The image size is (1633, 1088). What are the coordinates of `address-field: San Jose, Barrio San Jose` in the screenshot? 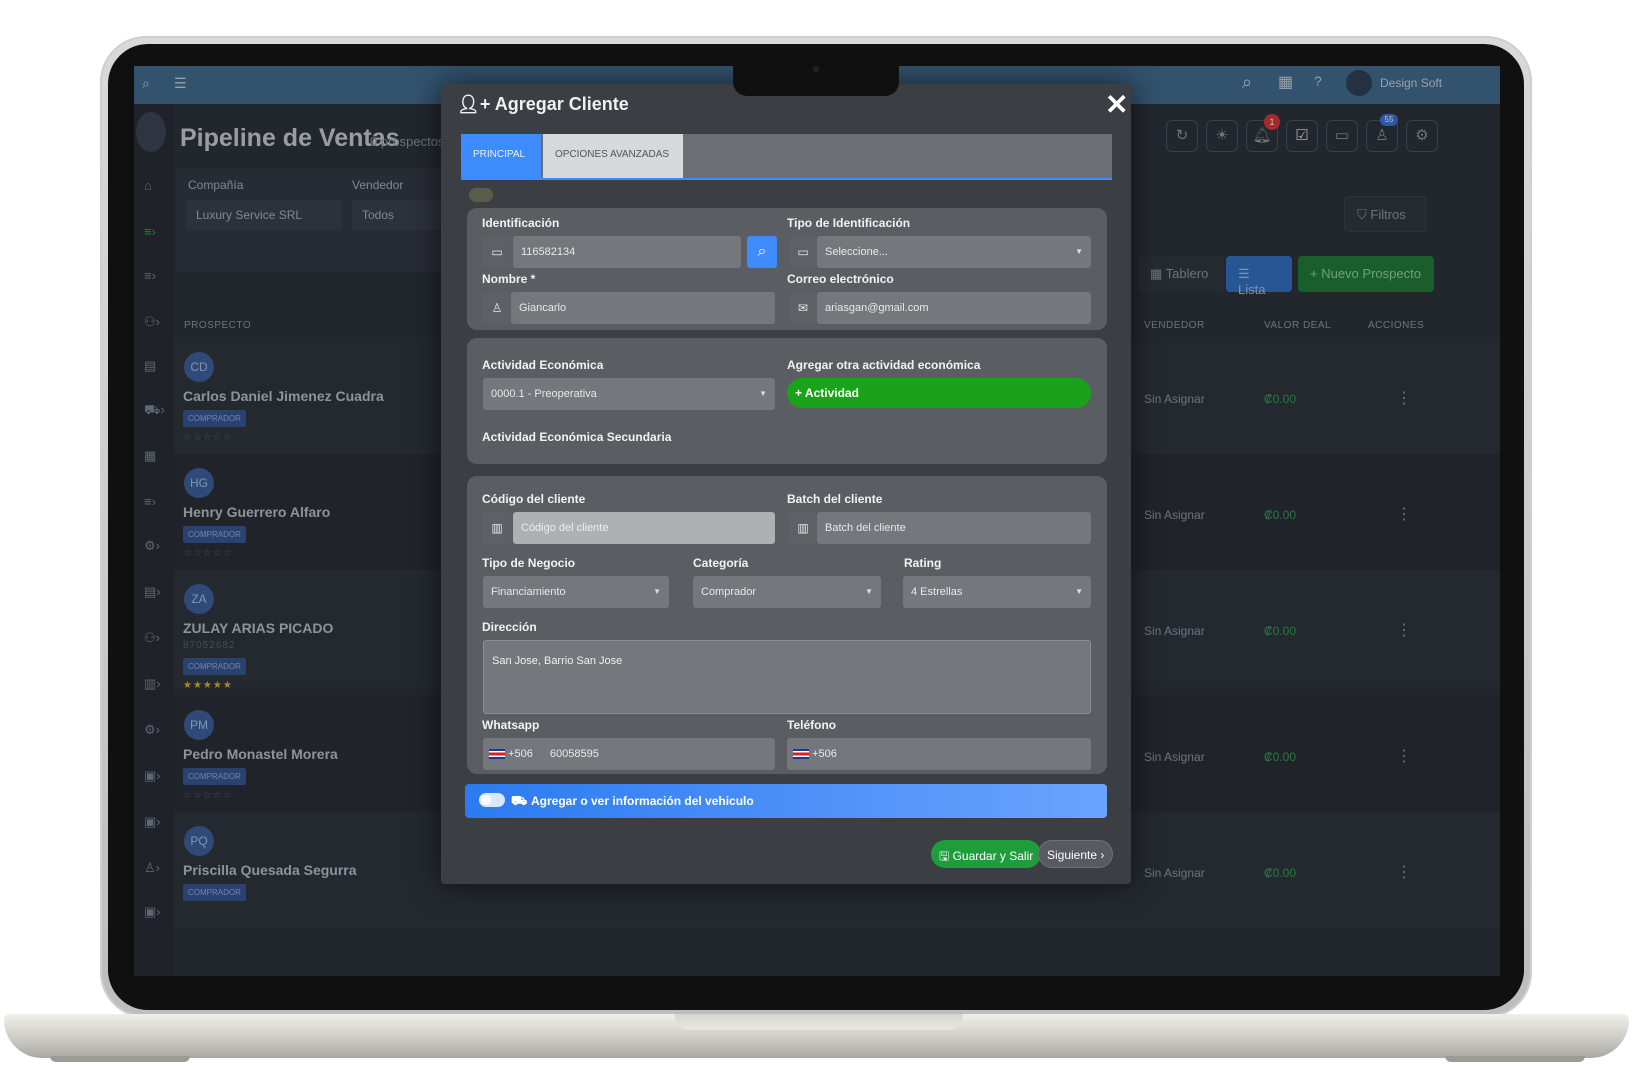 It's located at (787, 677).